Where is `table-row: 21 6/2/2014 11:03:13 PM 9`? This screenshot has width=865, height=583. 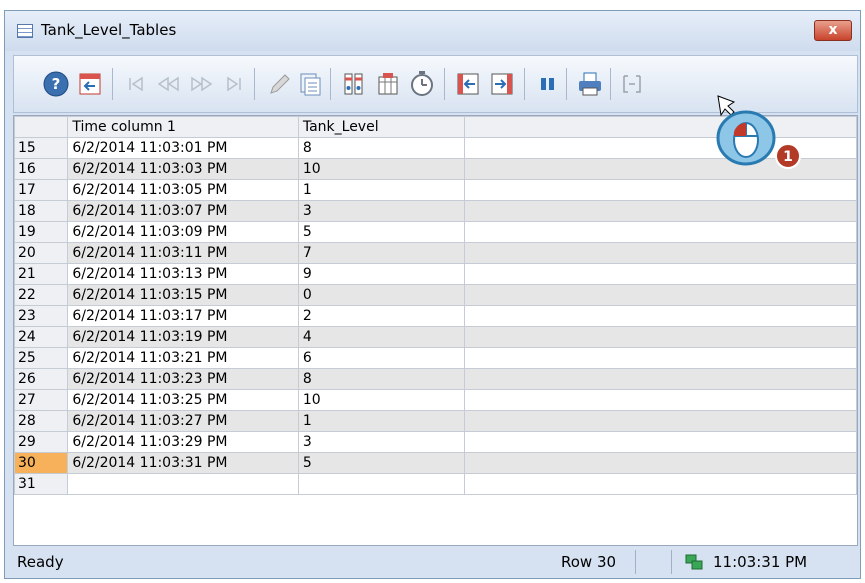
table-row: 21 6/2/2014 11:03:13 PM 9 is located at coordinates (435, 274).